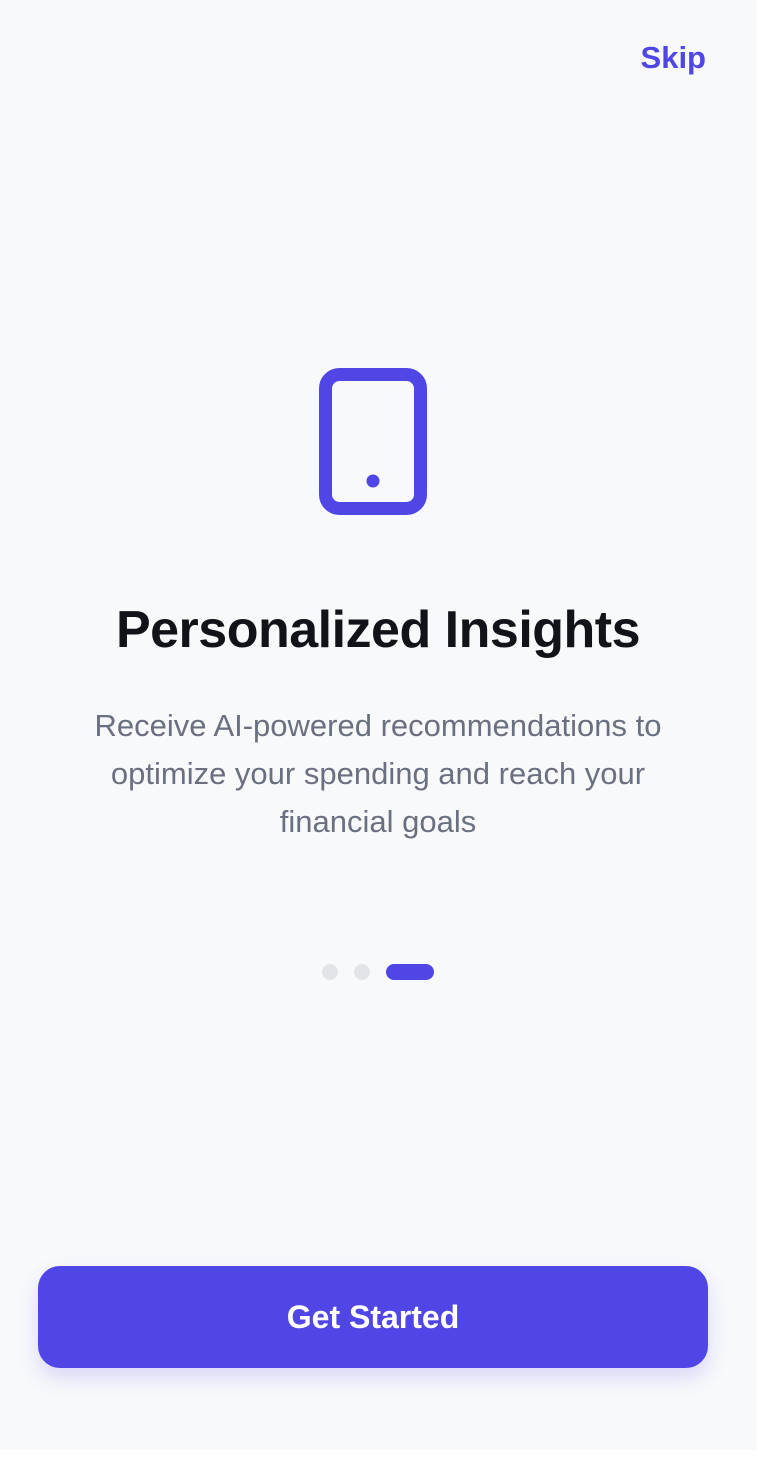  What do you see at coordinates (378, 630) in the screenshot?
I see `slide-title: Personalized Insights` at bounding box center [378, 630].